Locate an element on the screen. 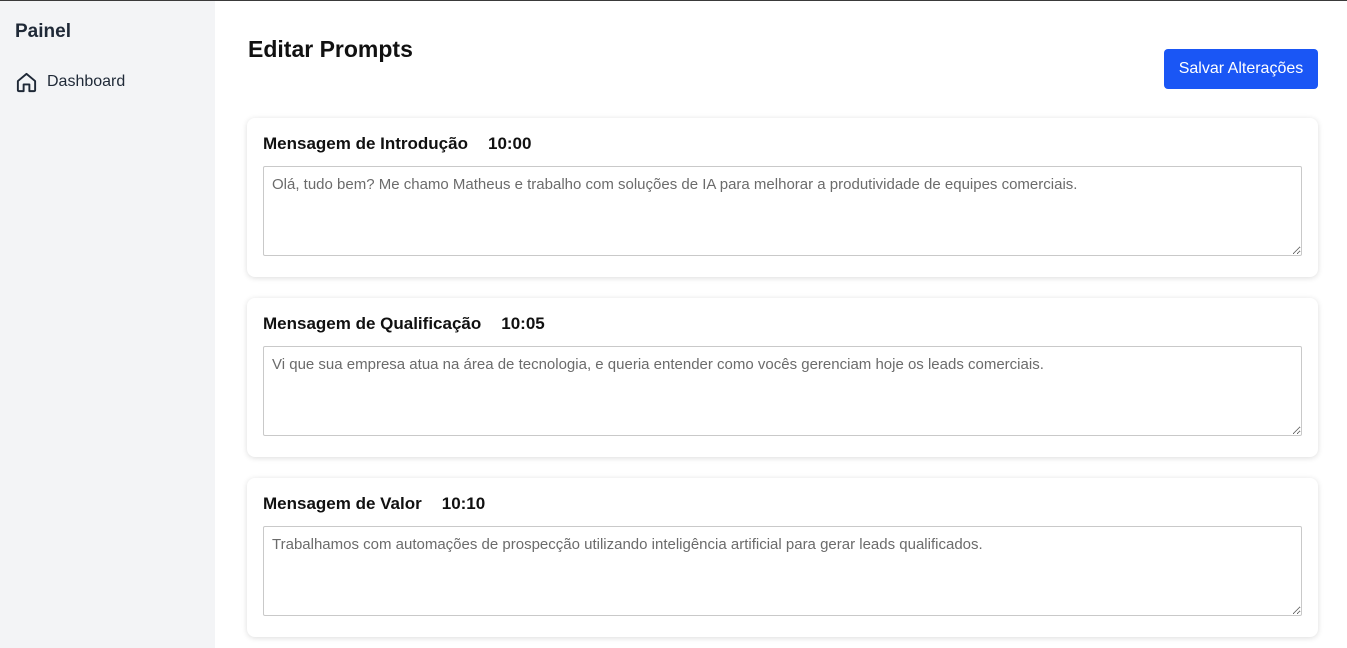  card-header: Mensagem de Valor 10:10 is located at coordinates (374, 504).